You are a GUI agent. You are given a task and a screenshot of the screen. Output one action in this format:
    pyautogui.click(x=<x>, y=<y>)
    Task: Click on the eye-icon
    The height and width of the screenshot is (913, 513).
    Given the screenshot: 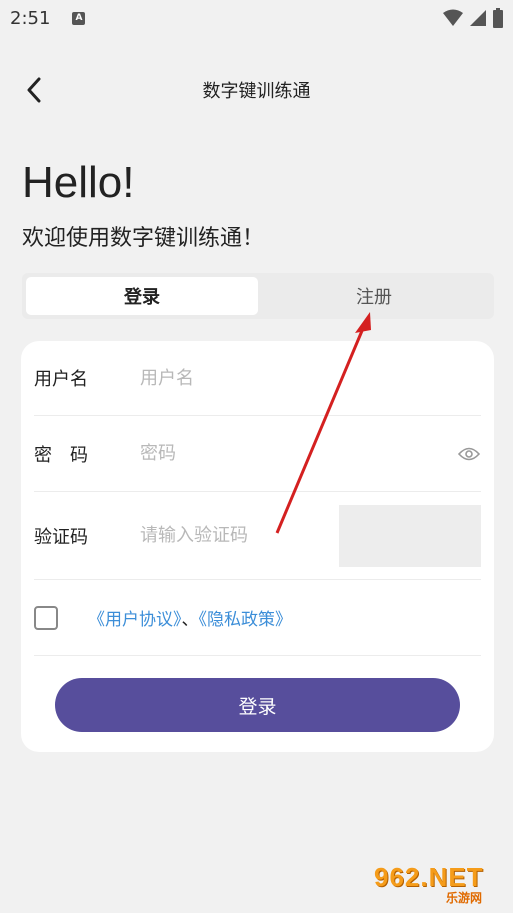 What is the action you would take?
    pyautogui.click(x=469, y=453)
    